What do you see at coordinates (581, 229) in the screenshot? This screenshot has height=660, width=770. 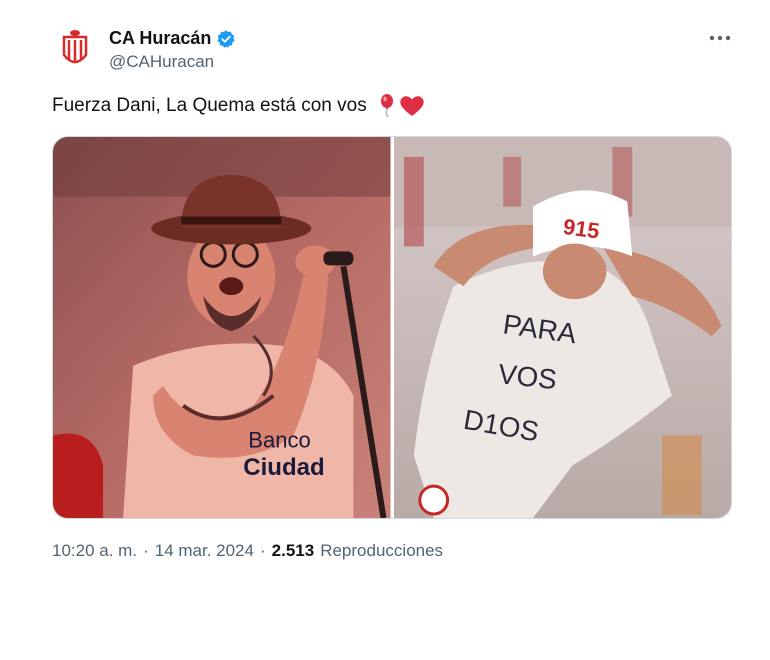 I see `svg-text: 915` at bounding box center [581, 229].